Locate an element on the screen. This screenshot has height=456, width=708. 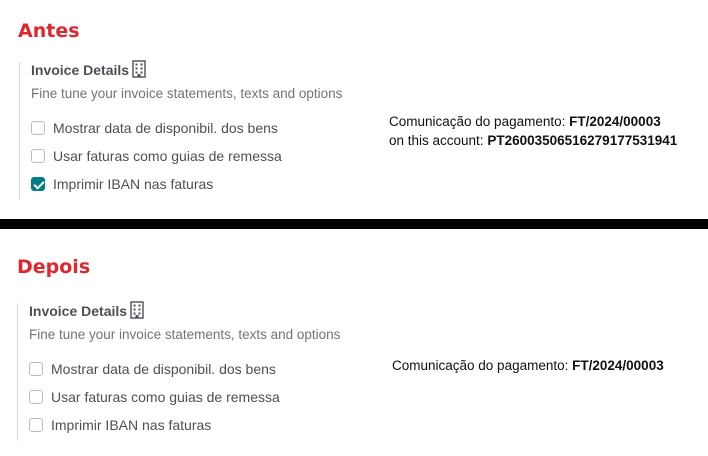
before-option-show-delivery-date: Mostrar data de disponibil. dos bens is located at coordinates (154, 128).